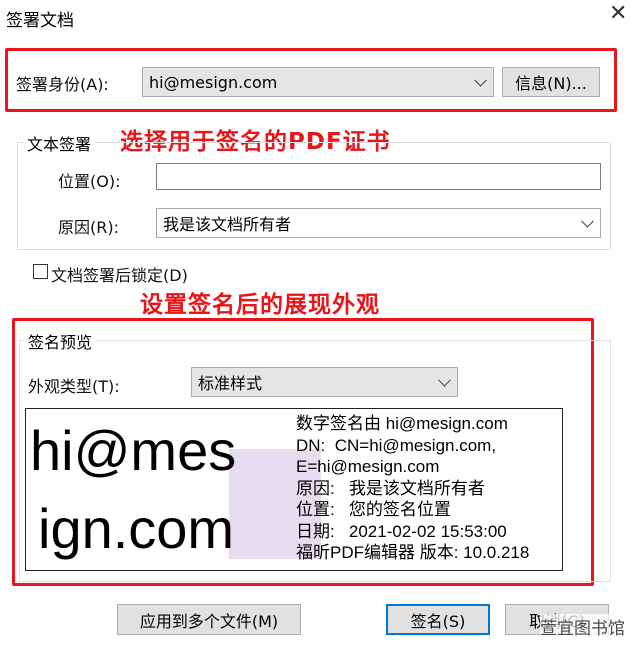  I want to click on location-label: 位置(O):, so click(89, 181).